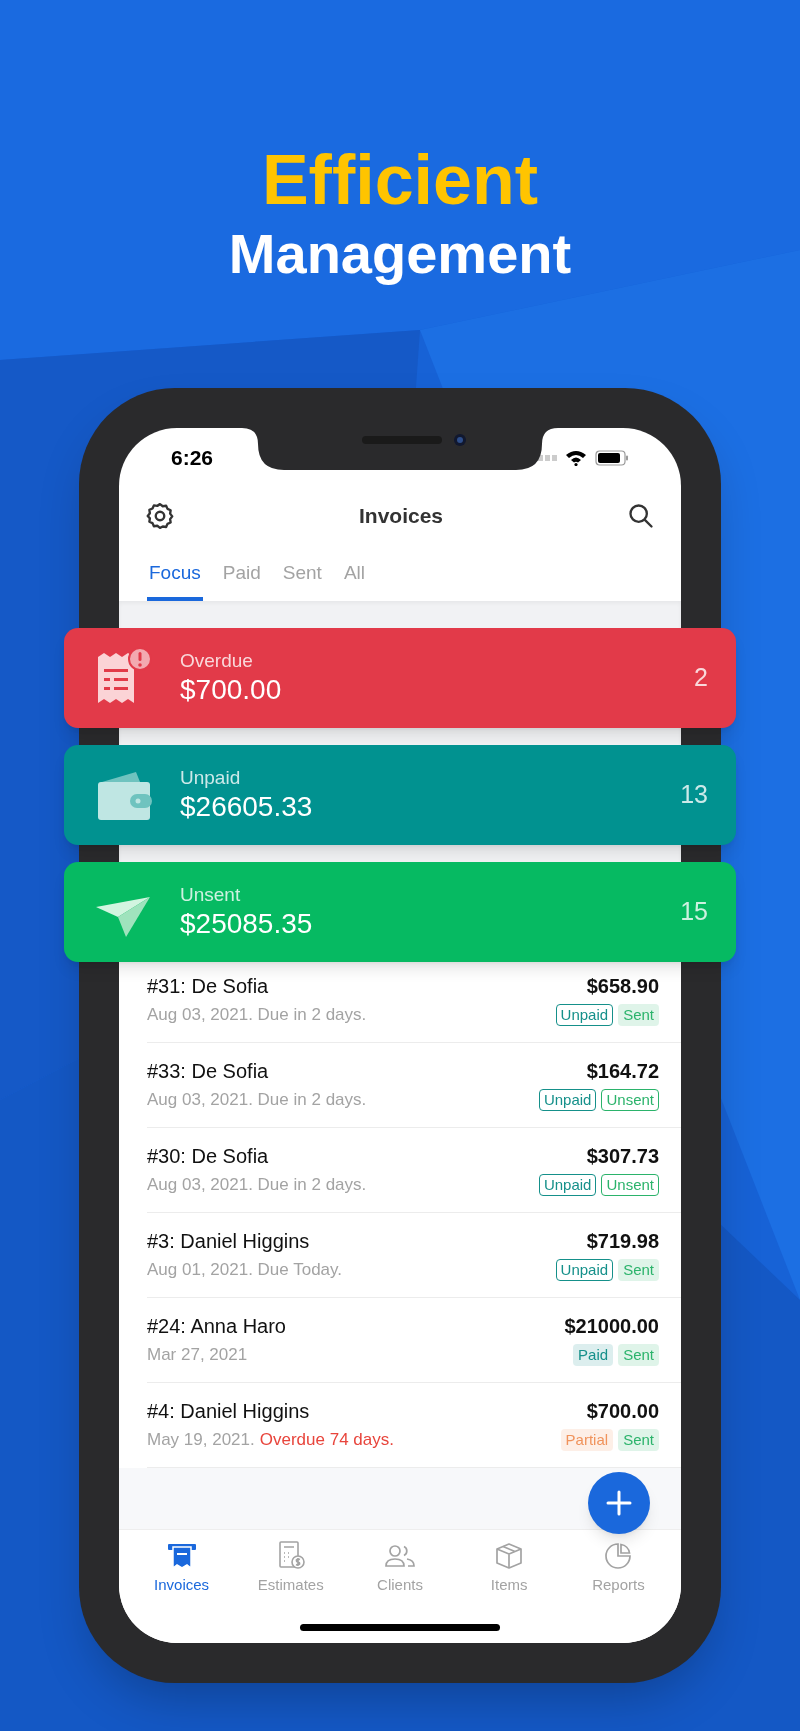 The height and width of the screenshot is (1731, 800). What do you see at coordinates (694, 795) in the screenshot?
I see `card-count: 13` at bounding box center [694, 795].